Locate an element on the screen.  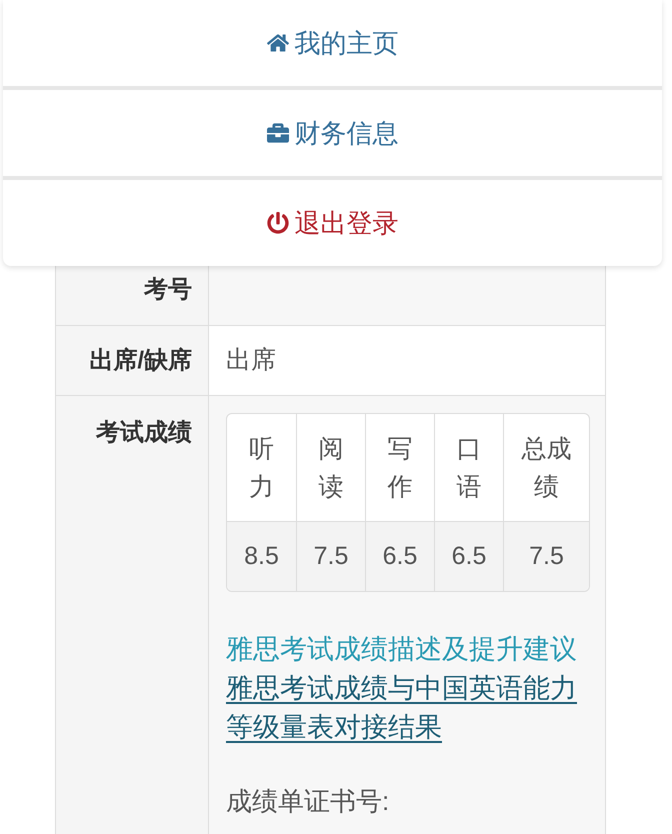
link: 雅思考试成绩描述及提升建议 is located at coordinates (408, 649).